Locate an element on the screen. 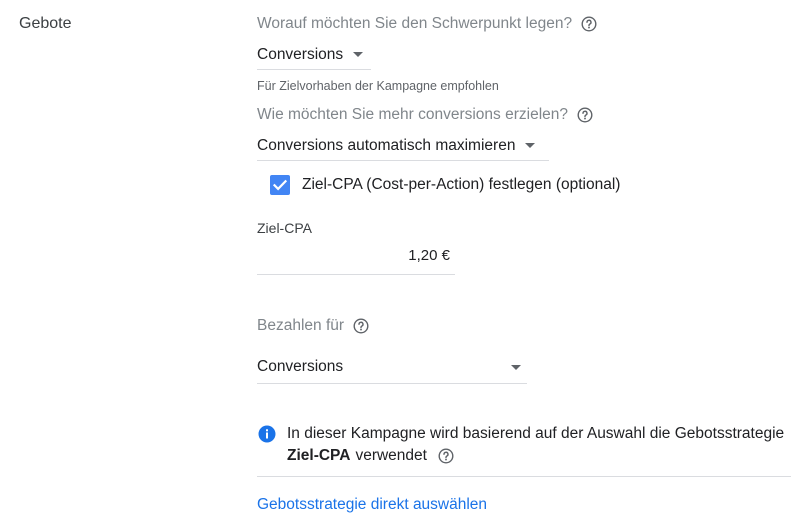 The image size is (809, 525). target-cpa-input: 1,20 € is located at coordinates (356, 261).